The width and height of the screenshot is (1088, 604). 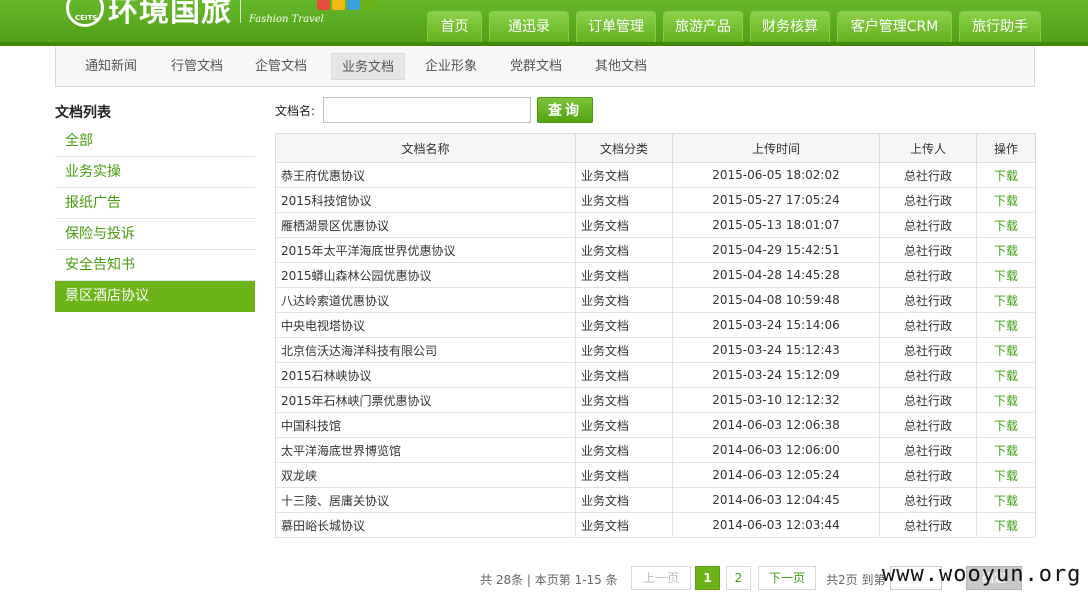 I want to click on doc-name-cell: 2015科技馆协议, so click(x=425, y=200).